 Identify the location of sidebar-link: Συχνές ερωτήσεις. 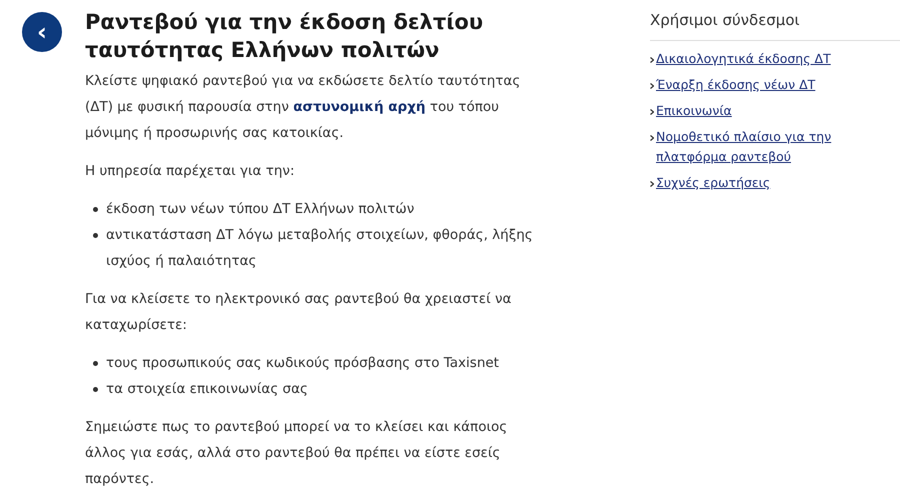
(713, 183).